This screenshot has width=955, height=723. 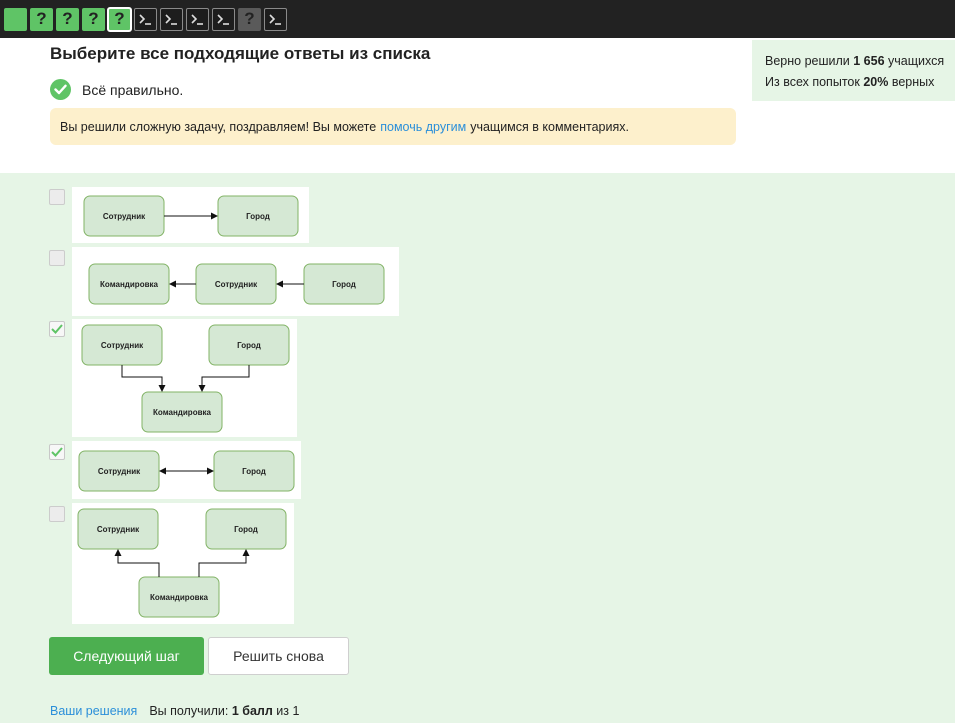 I want to click on step-2: ?, so click(x=41, y=19).